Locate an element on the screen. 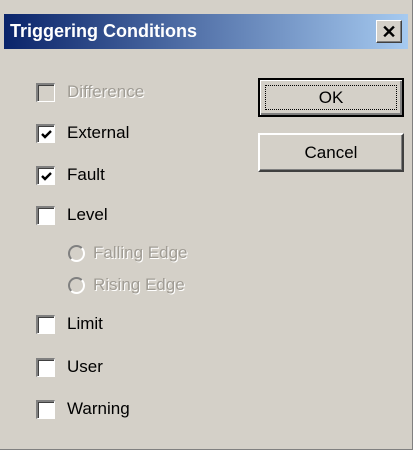 This screenshot has height=450, width=414. limit-checkbox-box is located at coordinates (45, 324).